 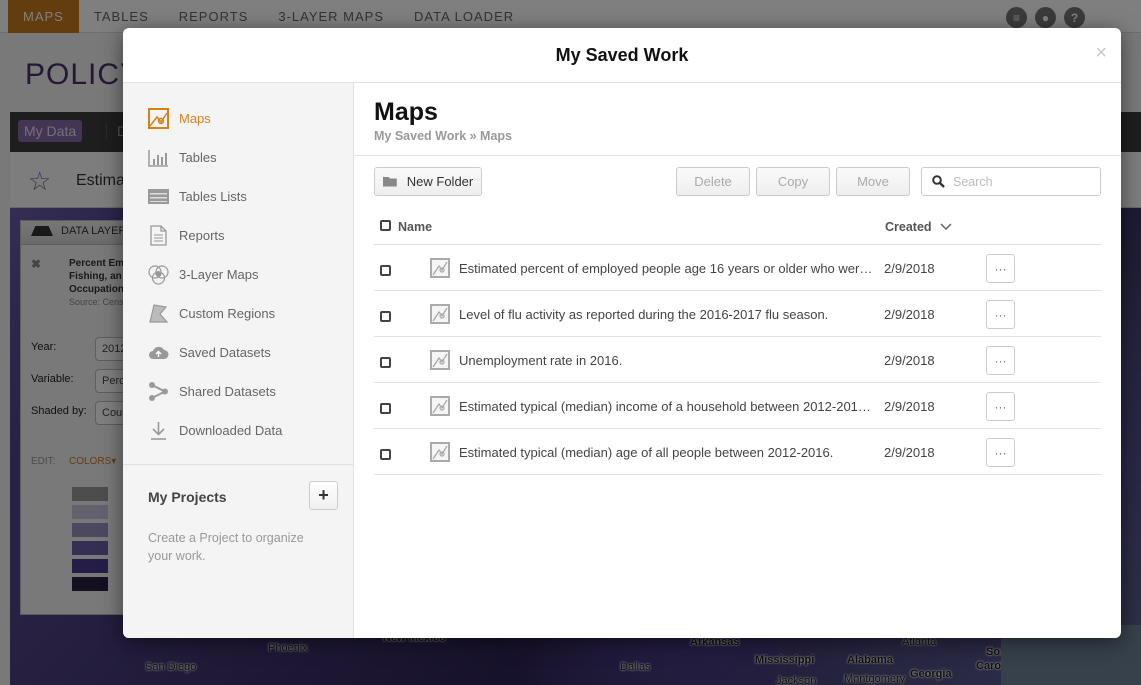 I want to click on sidebar-item-maps: Maps, so click(x=179, y=118).